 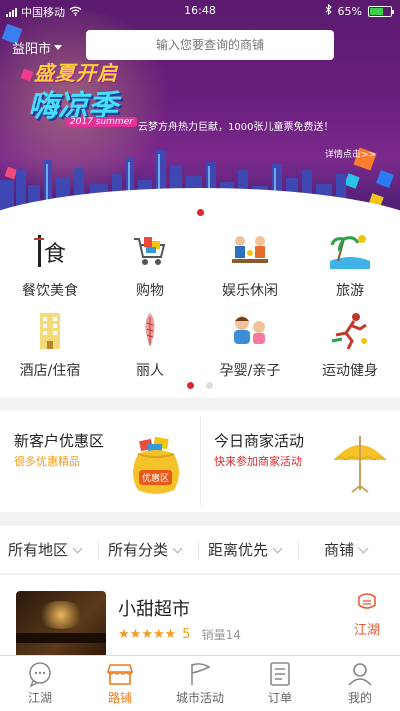 I want to click on flag-icon, so click(x=200, y=674).